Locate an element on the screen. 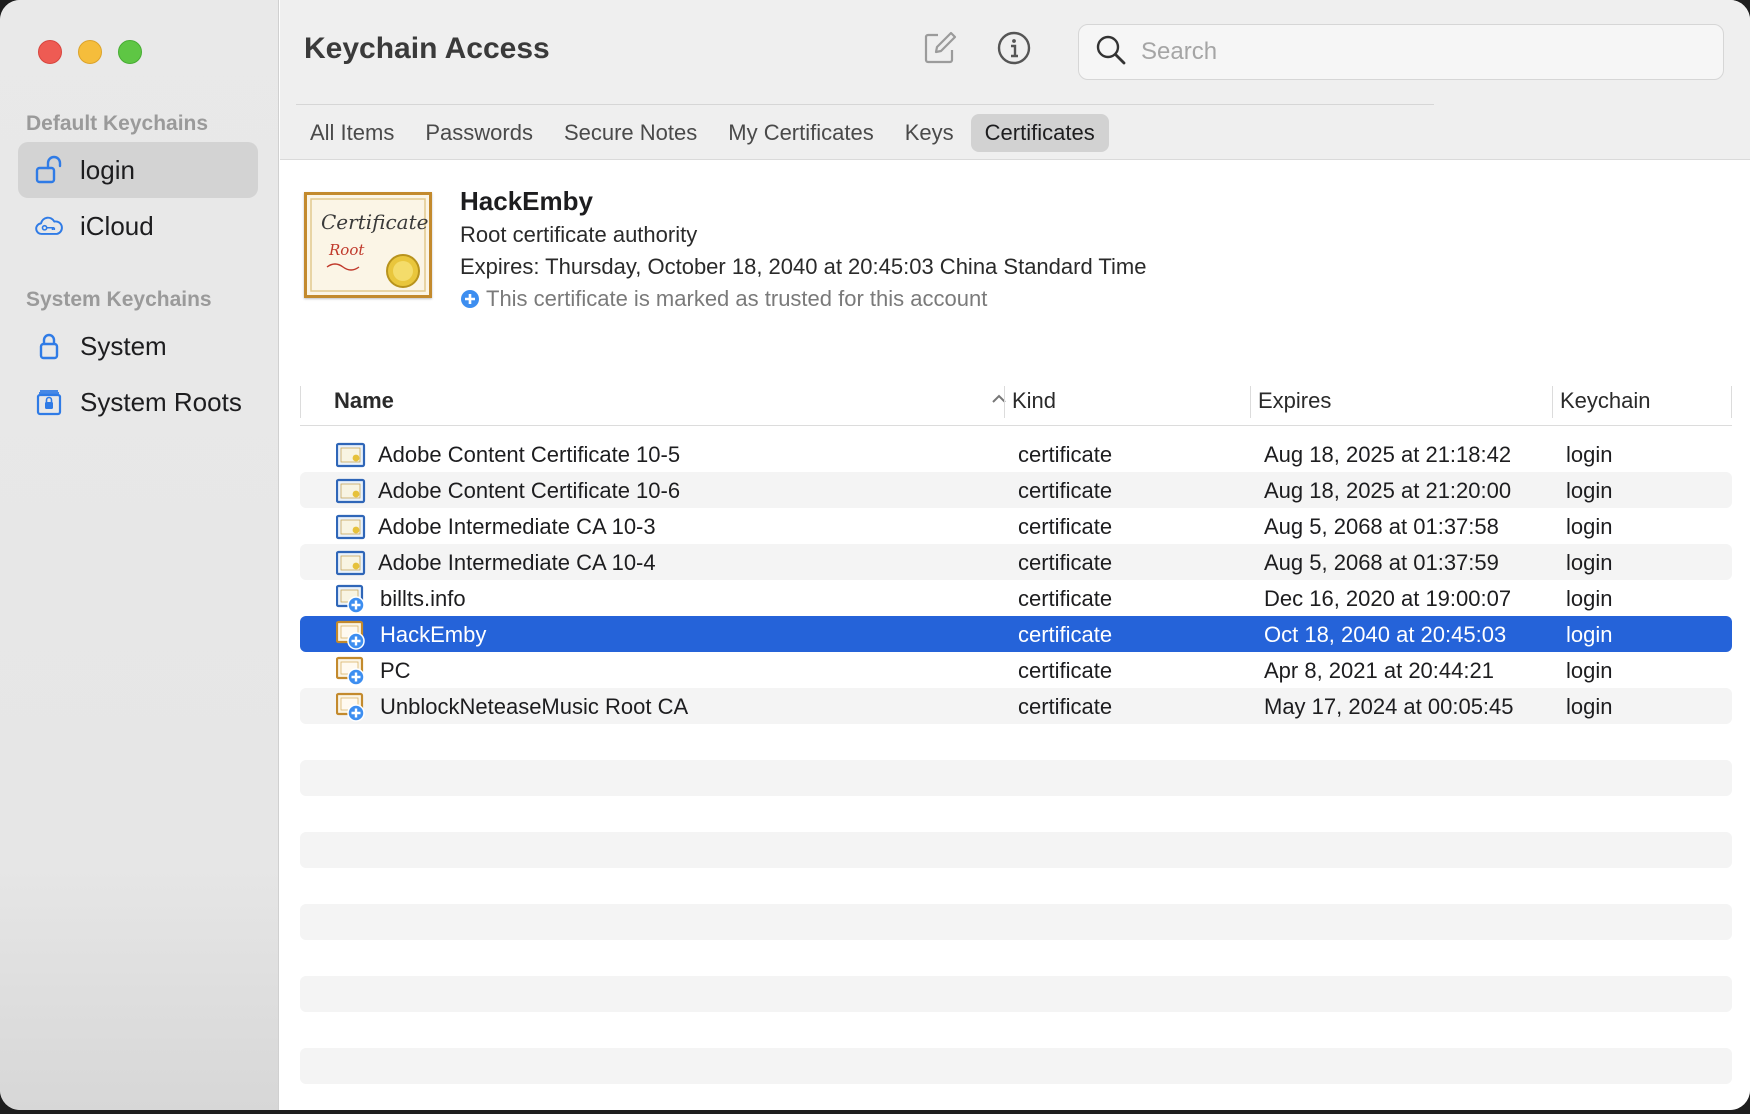 This screenshot has width=1750, height=1114. row-name: Adobe Intermediate CA 10-4 is located at coordinates (517, 562).